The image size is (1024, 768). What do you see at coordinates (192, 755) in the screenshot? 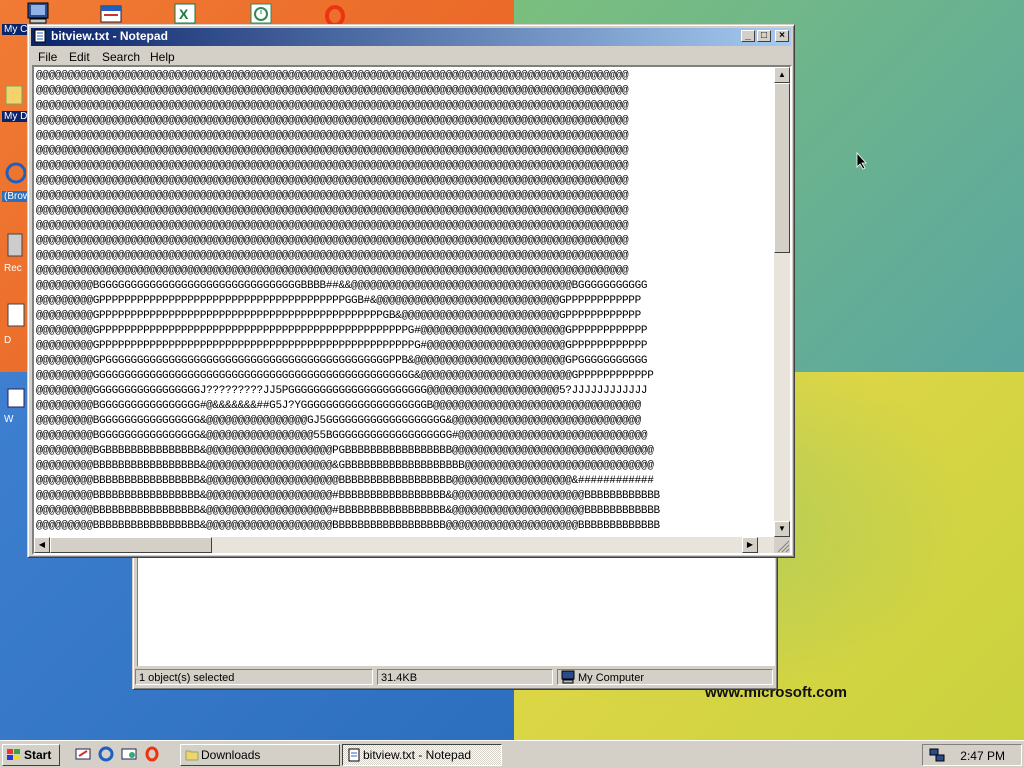
I see `folder-icon` at bounding box center [192, 755].